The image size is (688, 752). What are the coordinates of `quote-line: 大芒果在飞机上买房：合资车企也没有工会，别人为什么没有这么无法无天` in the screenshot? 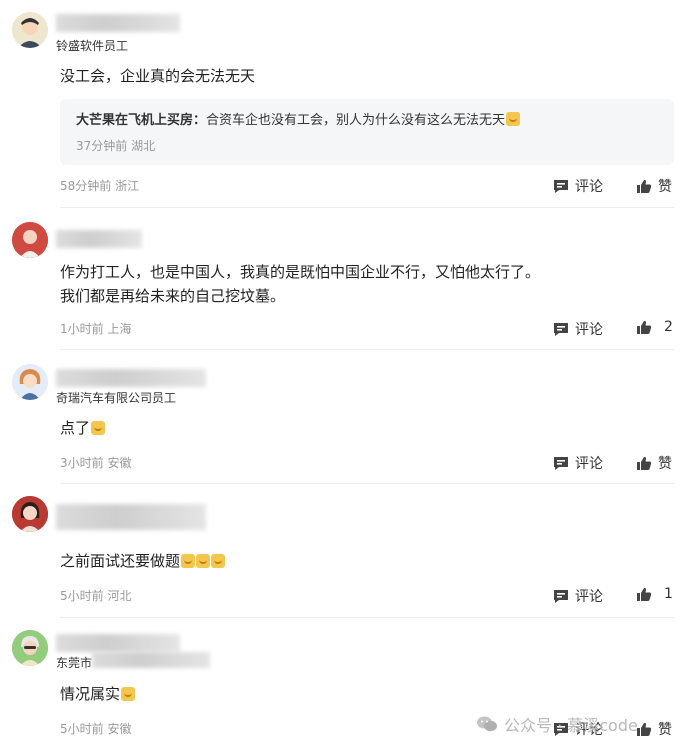 It's located at (298, 118).